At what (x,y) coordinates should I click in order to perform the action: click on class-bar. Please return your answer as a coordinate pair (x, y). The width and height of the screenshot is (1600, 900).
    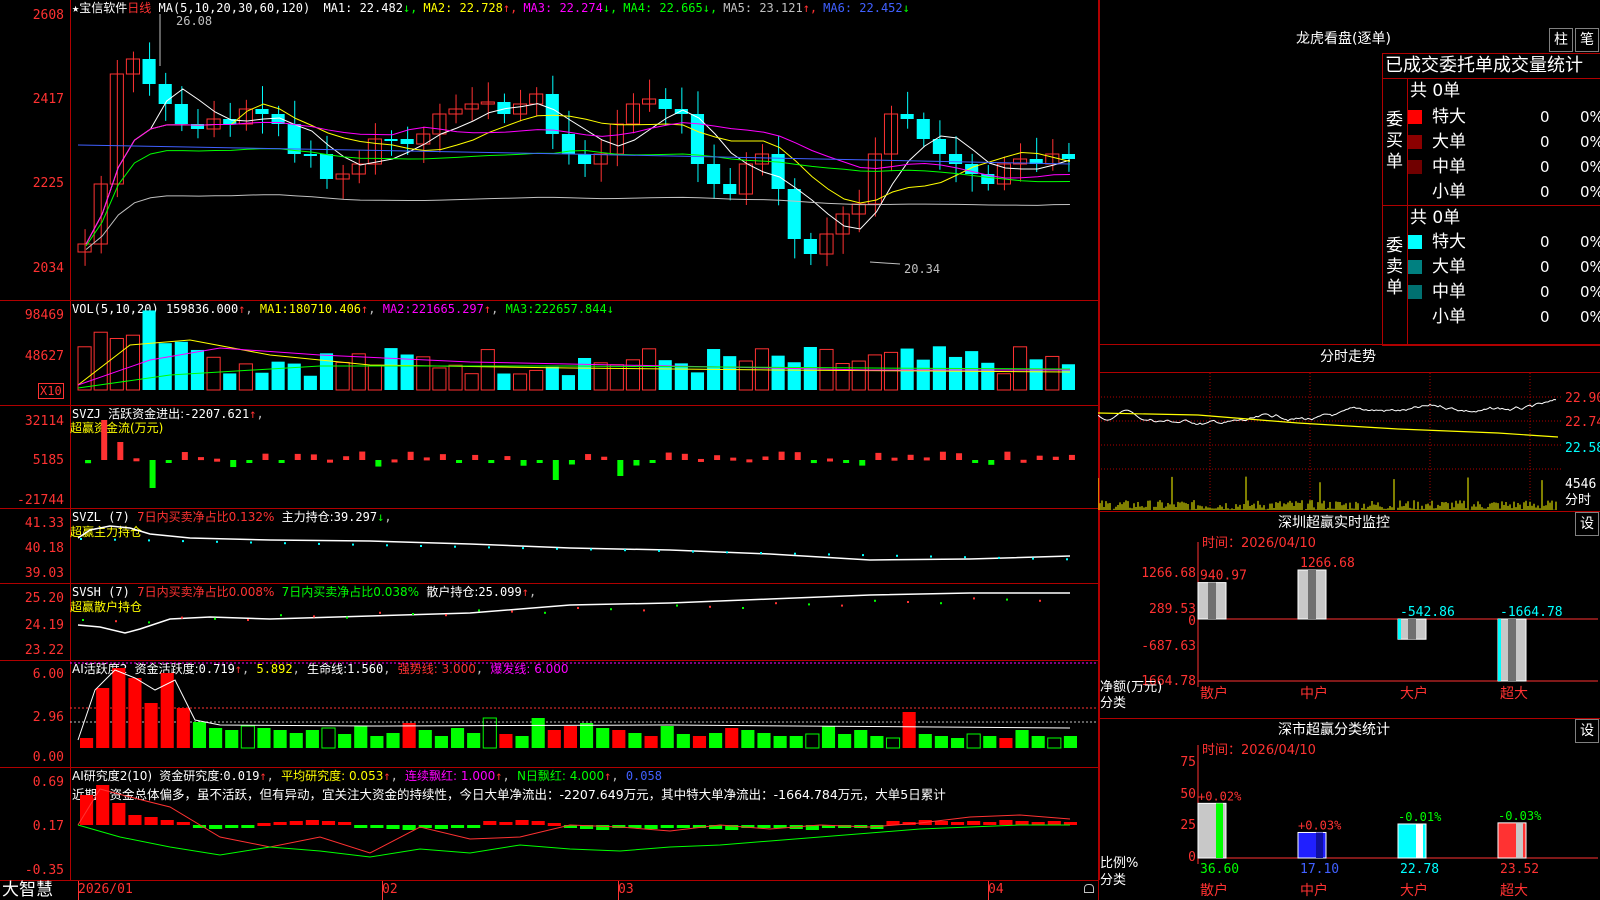
    Looking at the image, I should click on (1312, 845).